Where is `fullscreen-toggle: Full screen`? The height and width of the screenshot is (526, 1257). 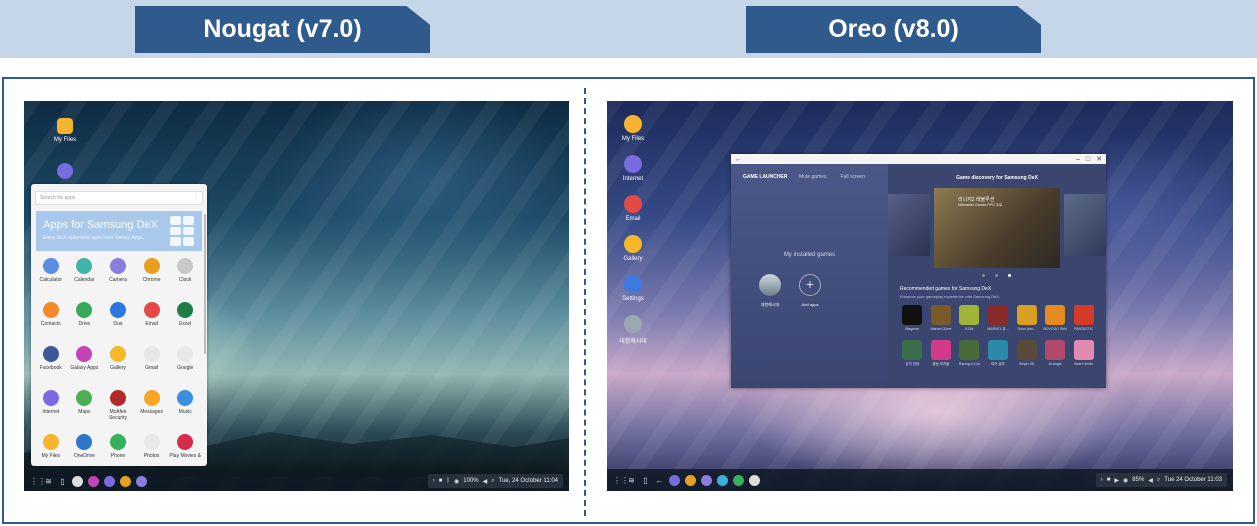
fullscreen-toggle: Full screen is located at coordinates (853, 177).